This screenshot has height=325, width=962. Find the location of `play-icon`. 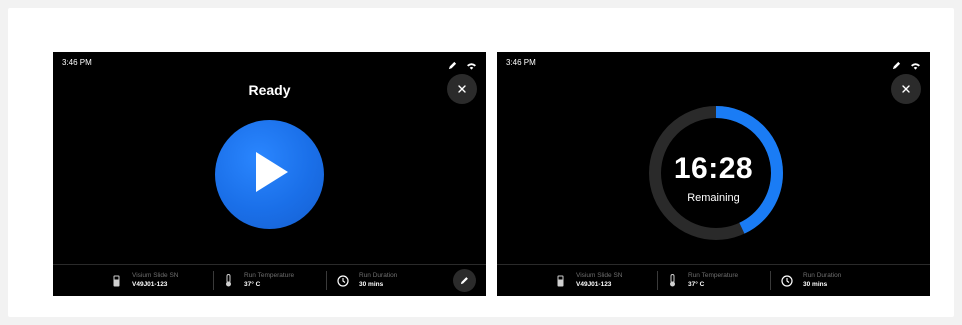

play-icon is located at coordinates (270, 174).